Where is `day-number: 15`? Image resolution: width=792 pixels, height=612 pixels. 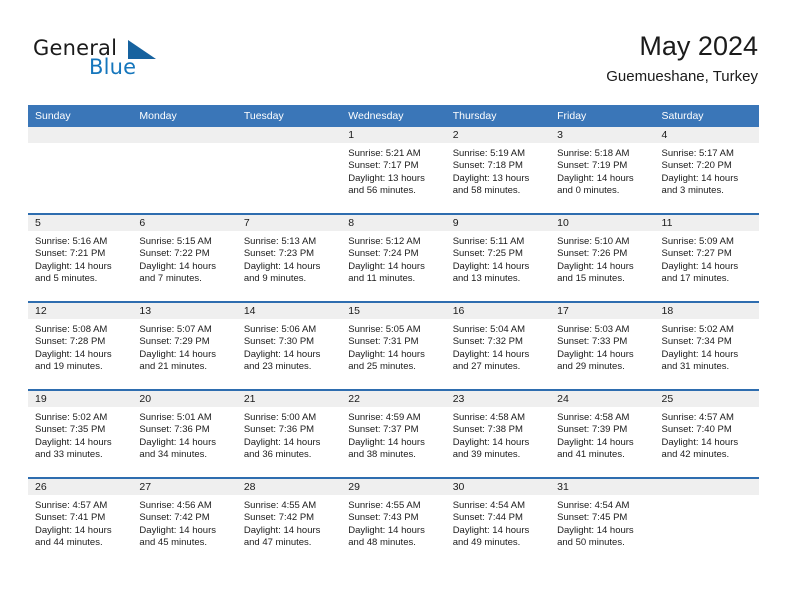
day-number: 15 is located at coordinates (393, 311).